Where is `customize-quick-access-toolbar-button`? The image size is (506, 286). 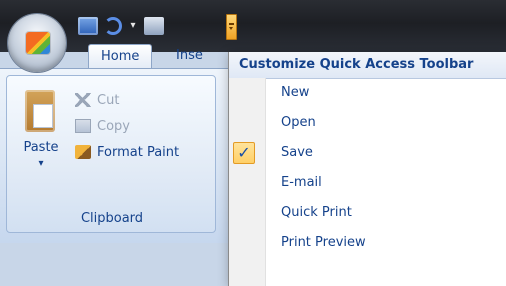 customize-quick-access-toolbar-button is located at coordinates (231, 27).